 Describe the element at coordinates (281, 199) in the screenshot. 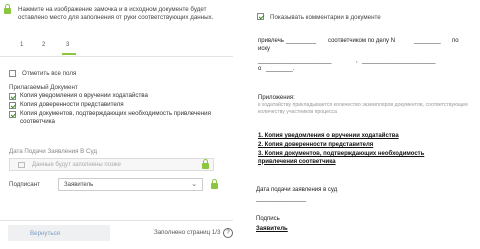

I see `blank-field: _______________` at that location.